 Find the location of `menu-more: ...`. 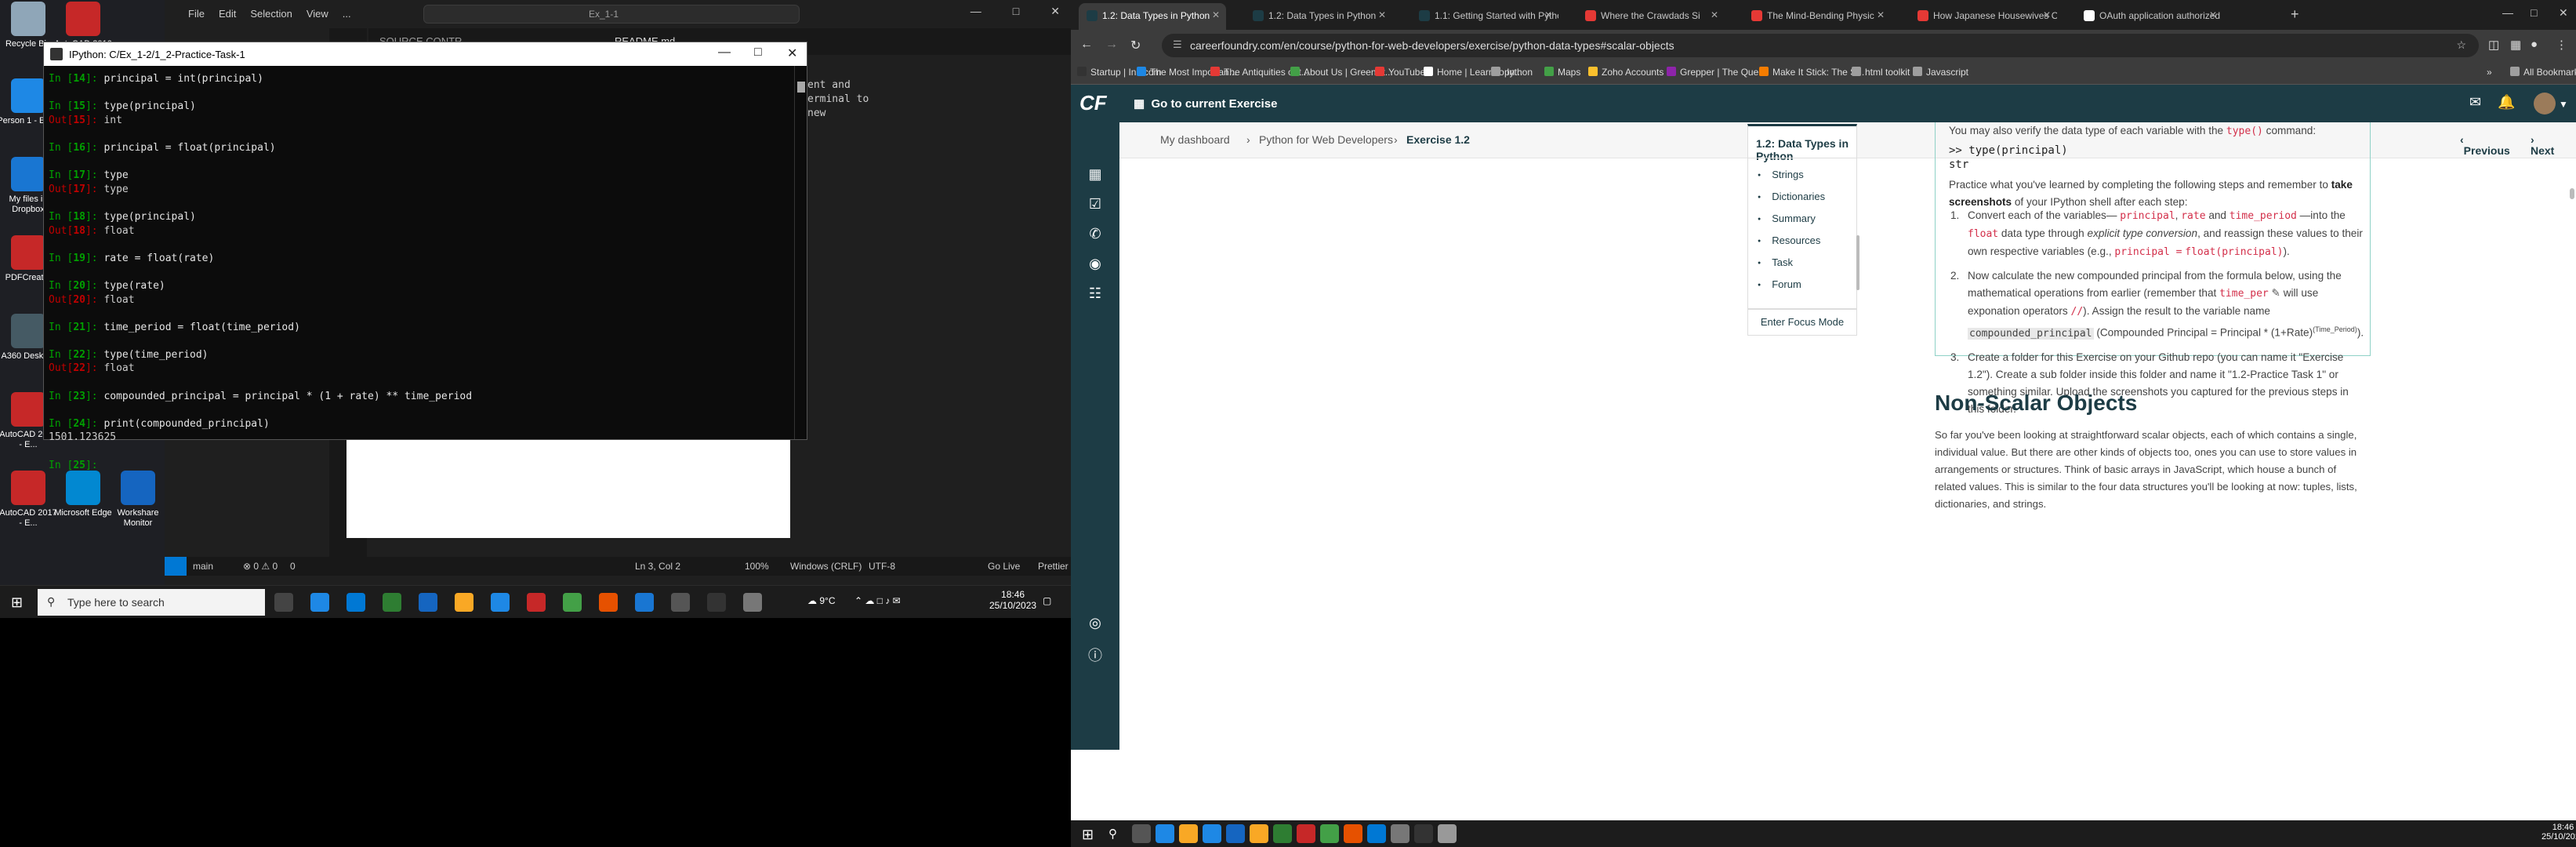

menu-more: ... is located at coordinates (347, 14).